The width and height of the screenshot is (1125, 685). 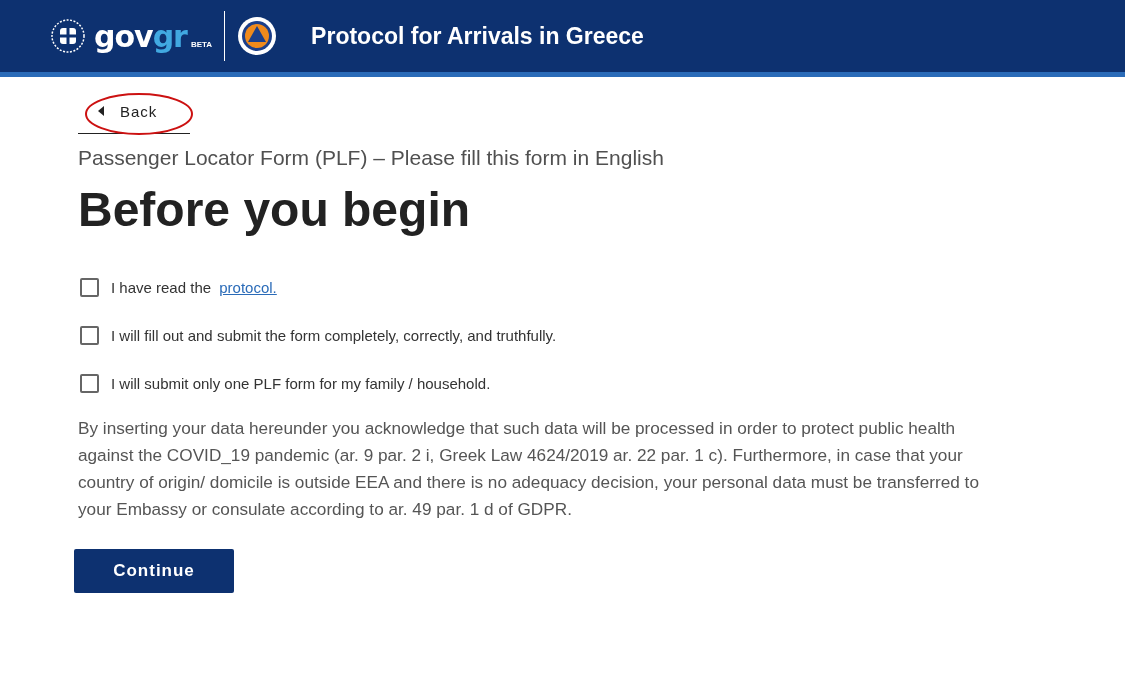 I want to click on page-heading: Before you begin, so click(x=275, y=209).